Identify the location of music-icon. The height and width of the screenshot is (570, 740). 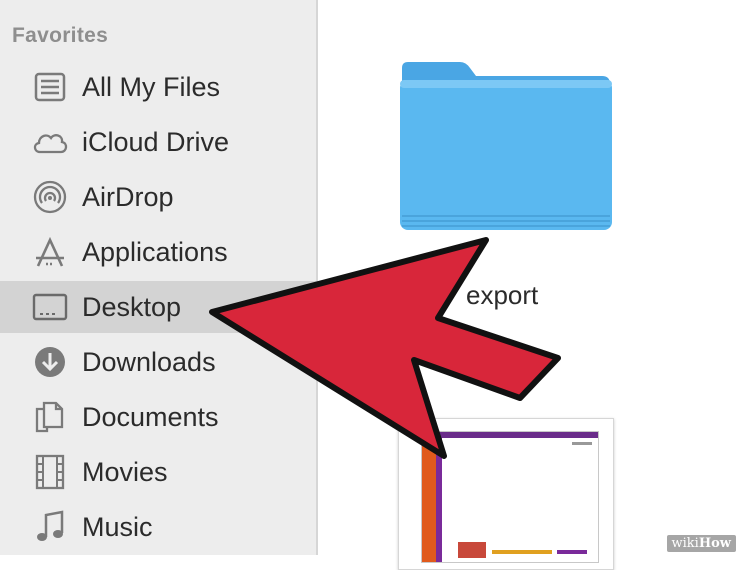
(50, 527).